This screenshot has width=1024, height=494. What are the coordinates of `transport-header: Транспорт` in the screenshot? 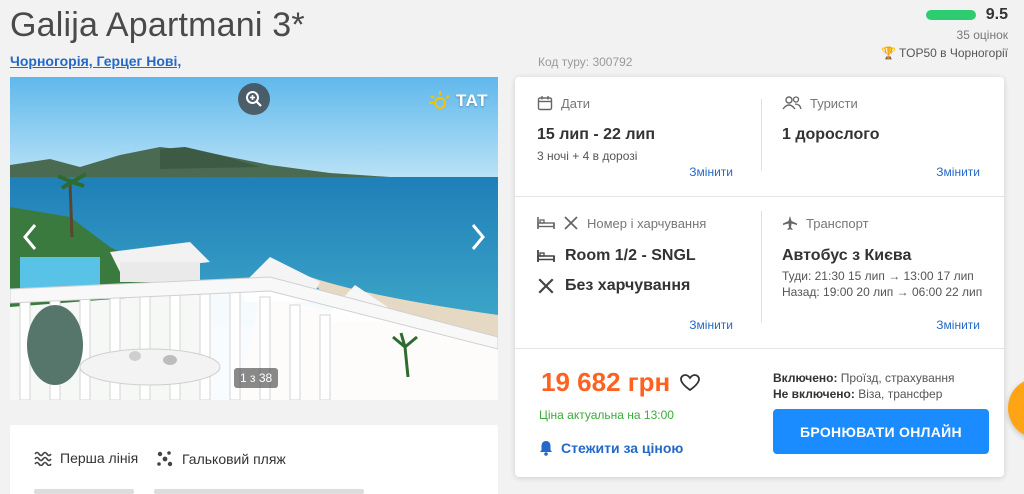 It's located at (825, 223).